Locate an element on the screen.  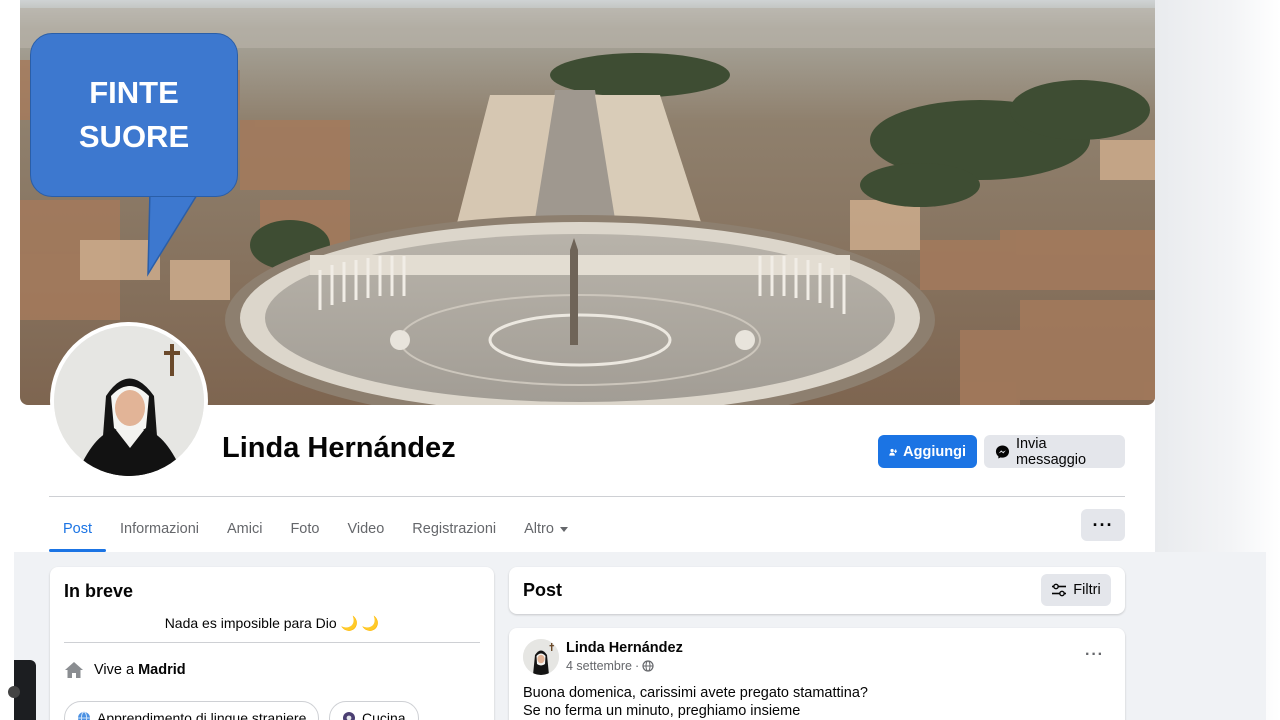
interest-pill-cooking: Cucina is located at coordinates (374, 710).